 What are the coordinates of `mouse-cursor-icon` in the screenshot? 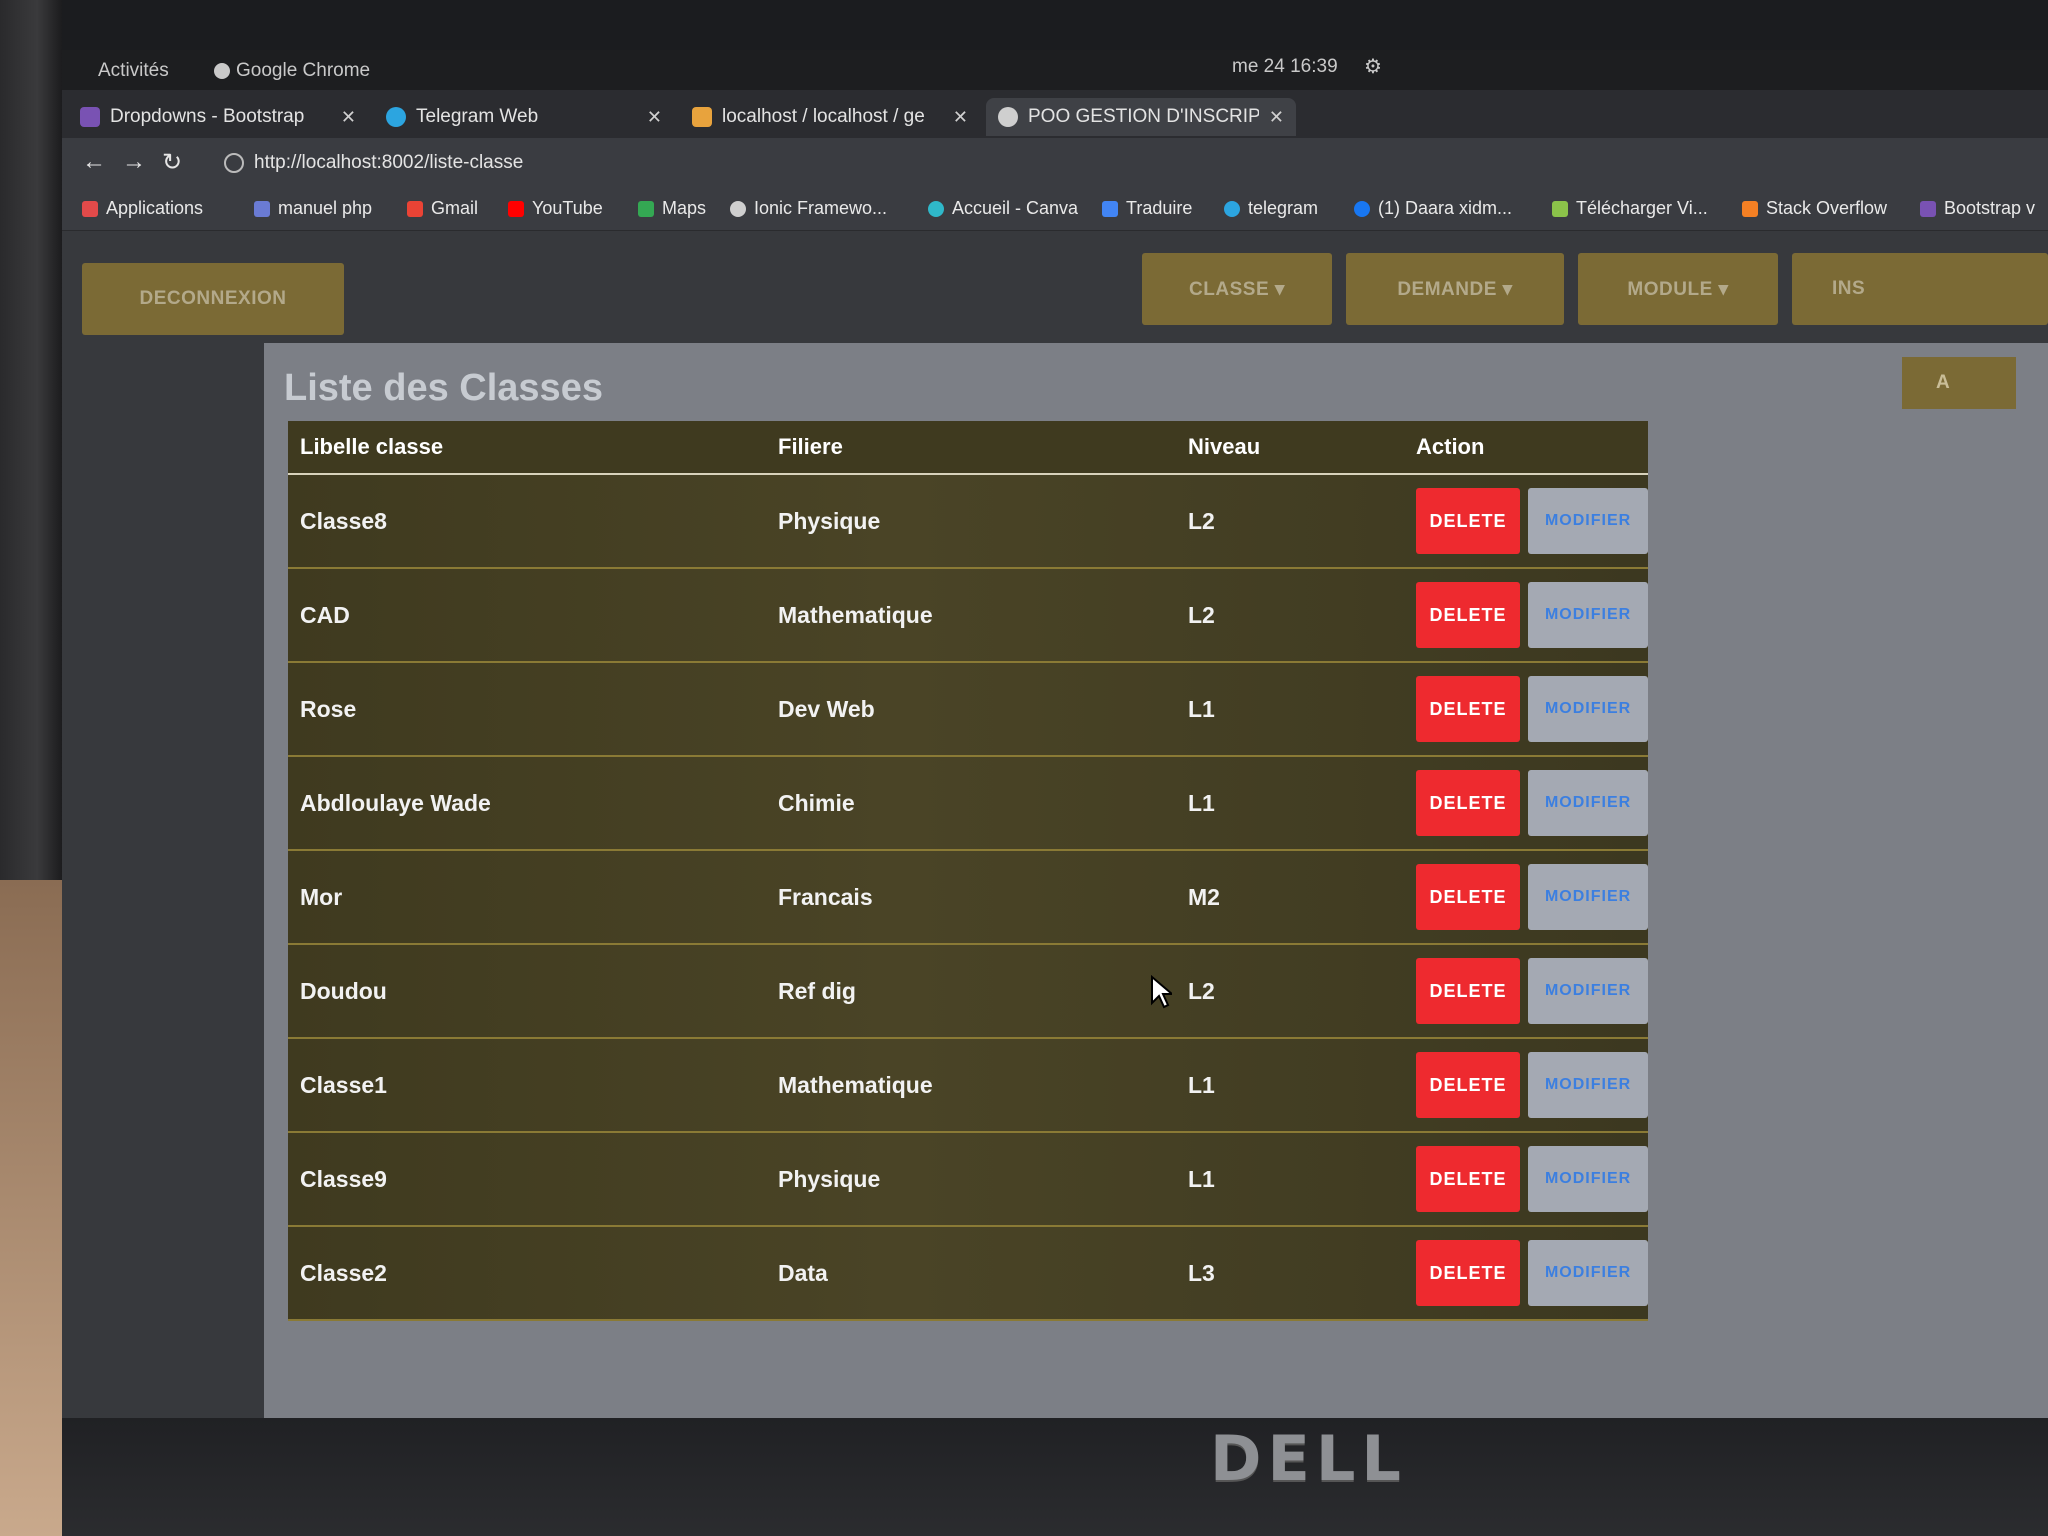 It's located at (1161, 992).